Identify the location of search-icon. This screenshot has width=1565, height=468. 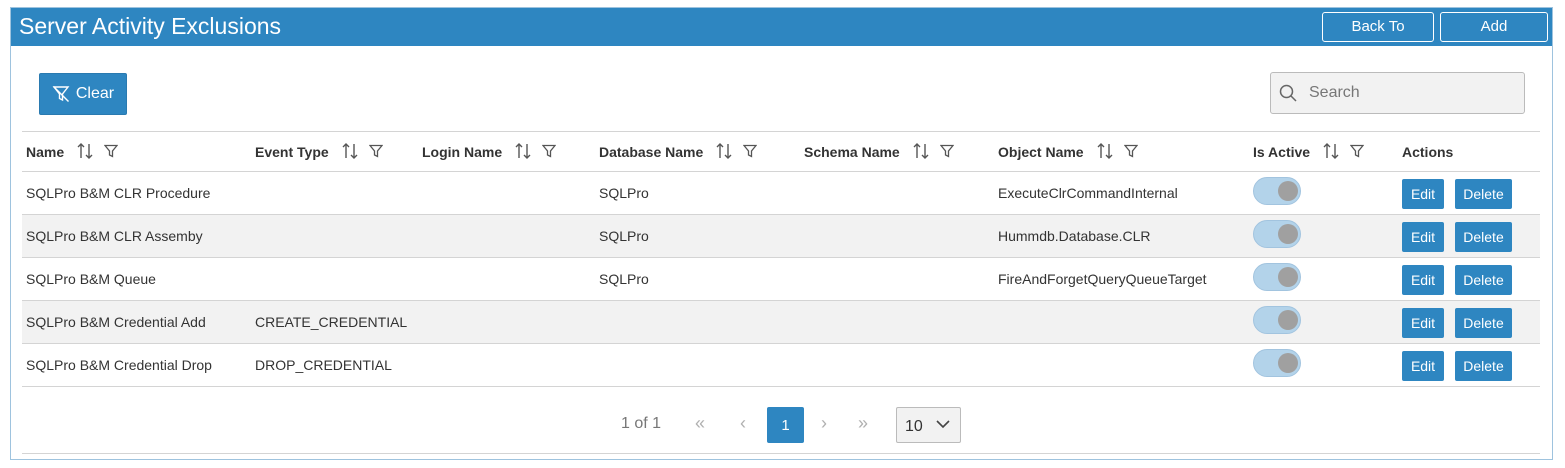
(1288, 93).